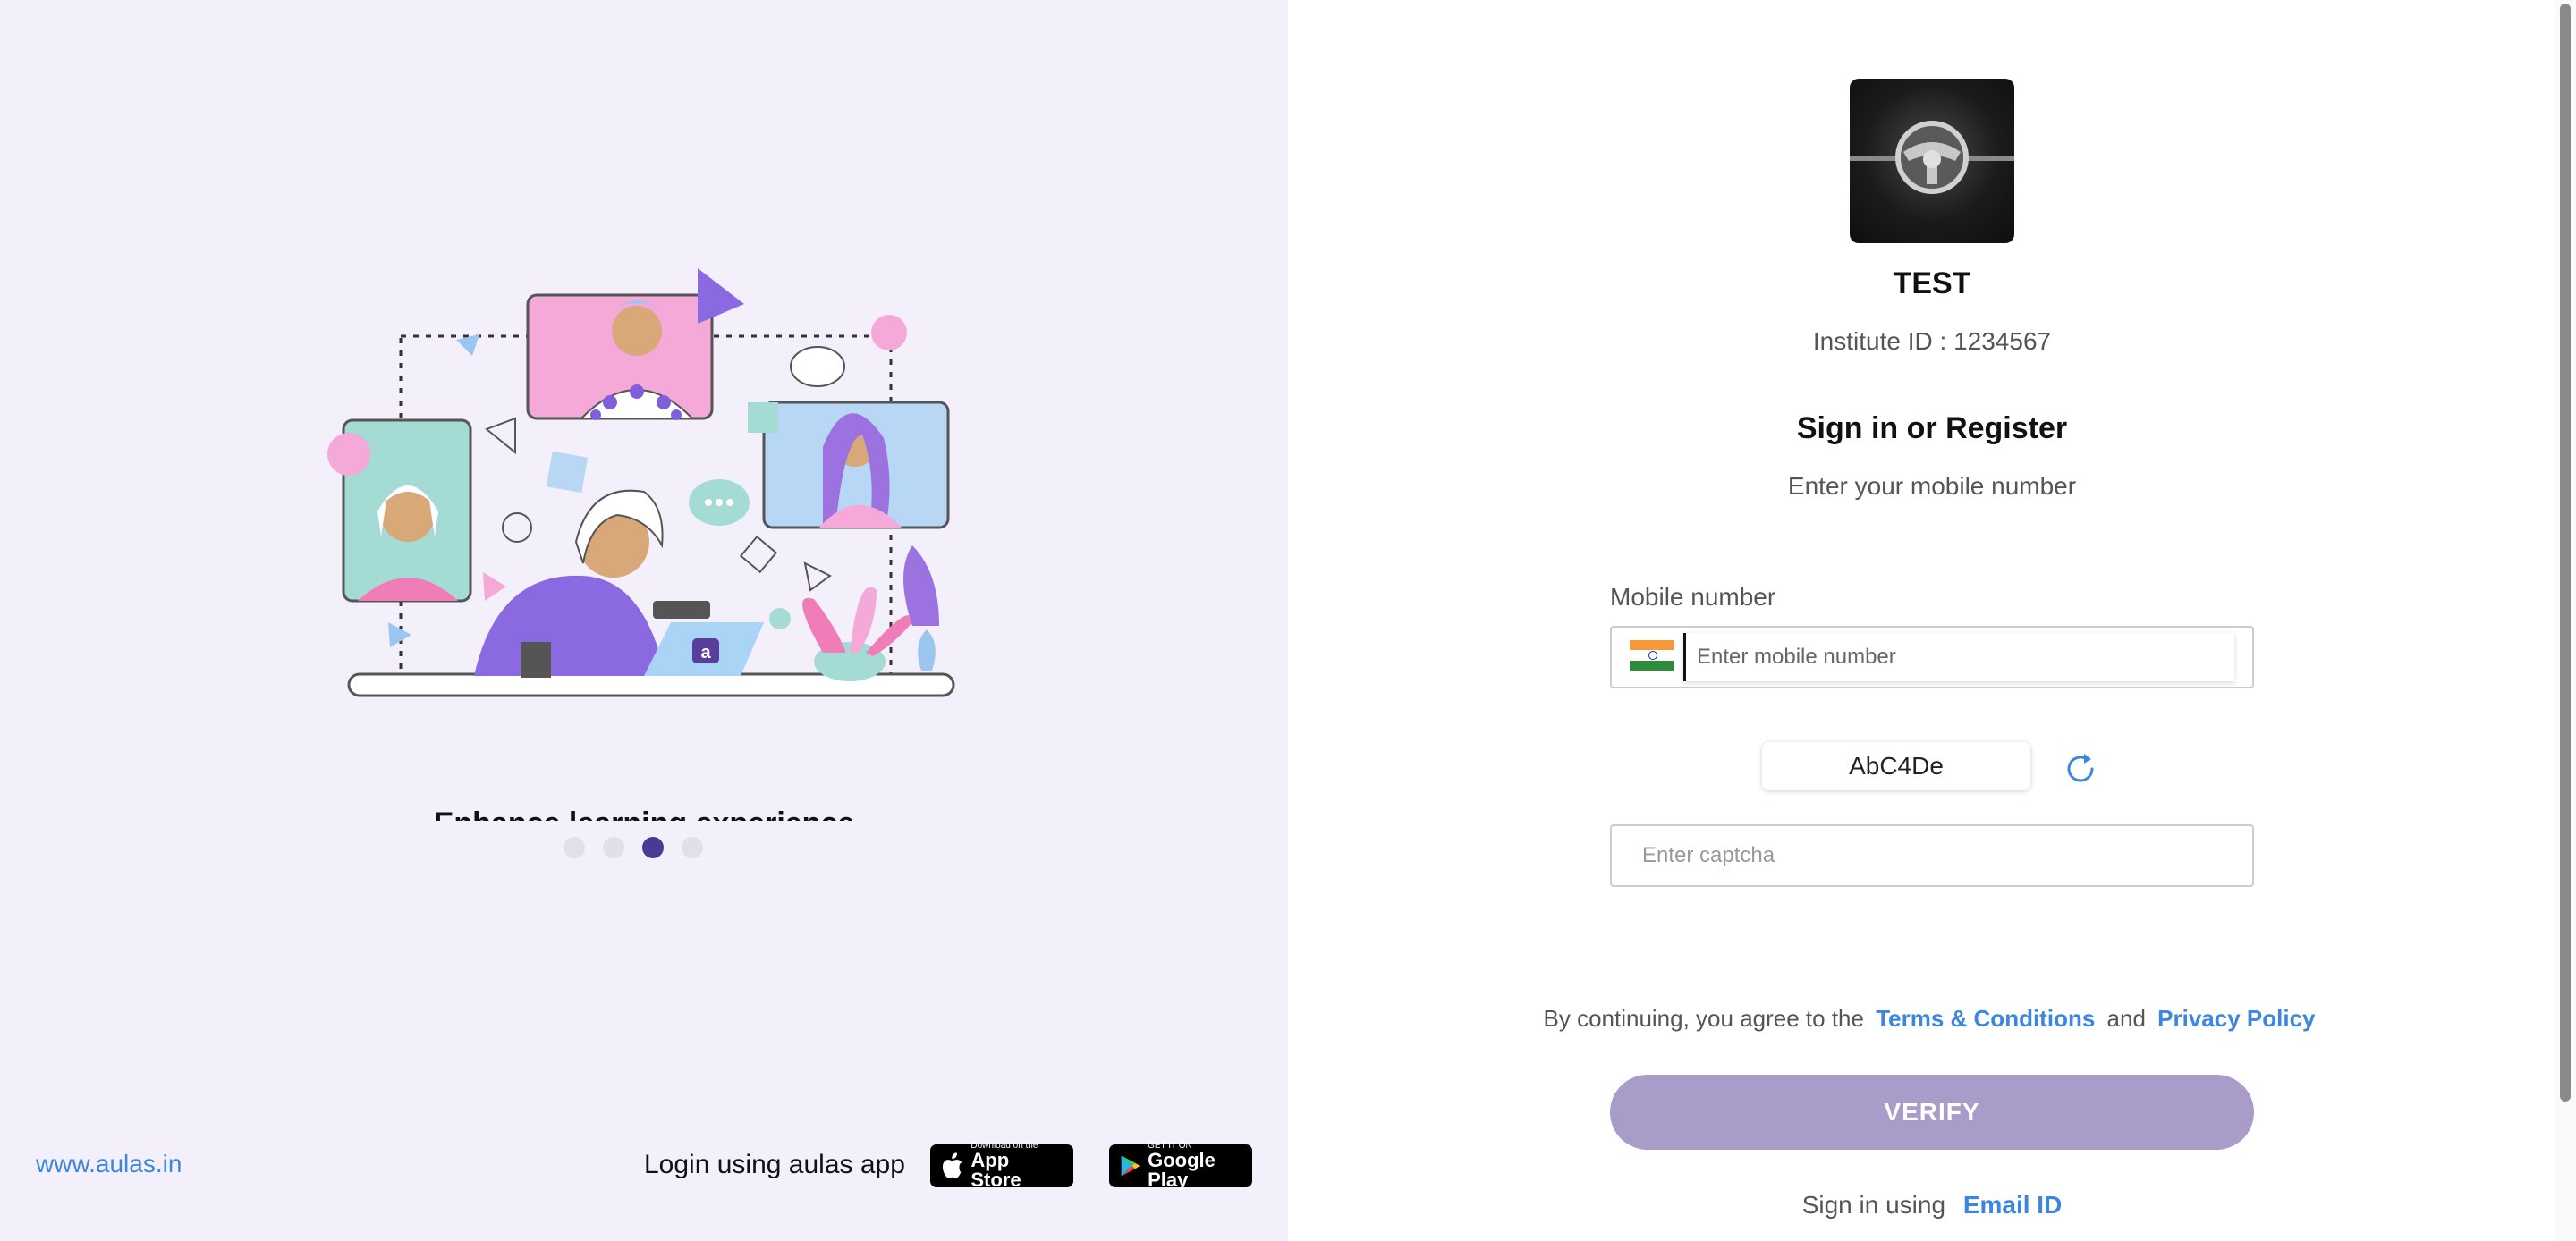 The height and width of the screenshot is (1241, 2576). I want to click on signin-title: Sign in or Register, so click(1932, 428).